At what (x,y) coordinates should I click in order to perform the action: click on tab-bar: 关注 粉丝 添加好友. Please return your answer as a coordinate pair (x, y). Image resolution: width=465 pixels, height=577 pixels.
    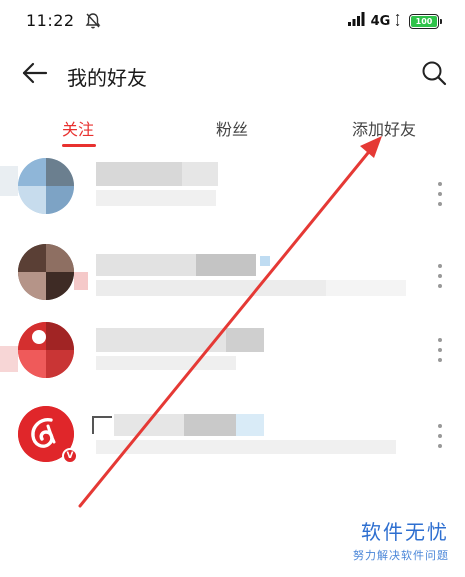
    Looking at the image, I should click on (232, 130).